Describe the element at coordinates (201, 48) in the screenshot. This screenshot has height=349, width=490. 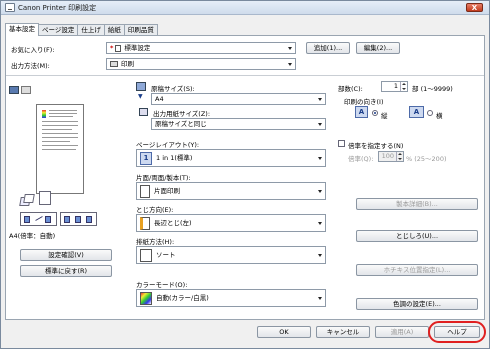
I see `favorites-select: * 標準設定` at that location.